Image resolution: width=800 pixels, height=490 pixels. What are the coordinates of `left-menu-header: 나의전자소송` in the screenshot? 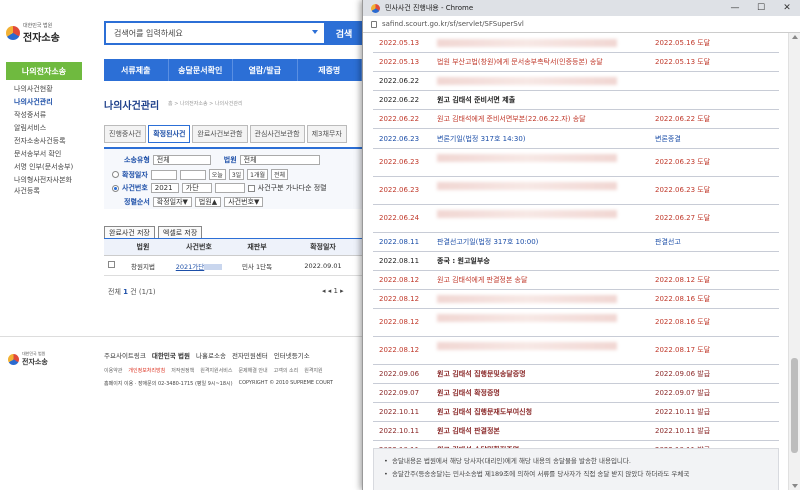 It's located at (44, 71).